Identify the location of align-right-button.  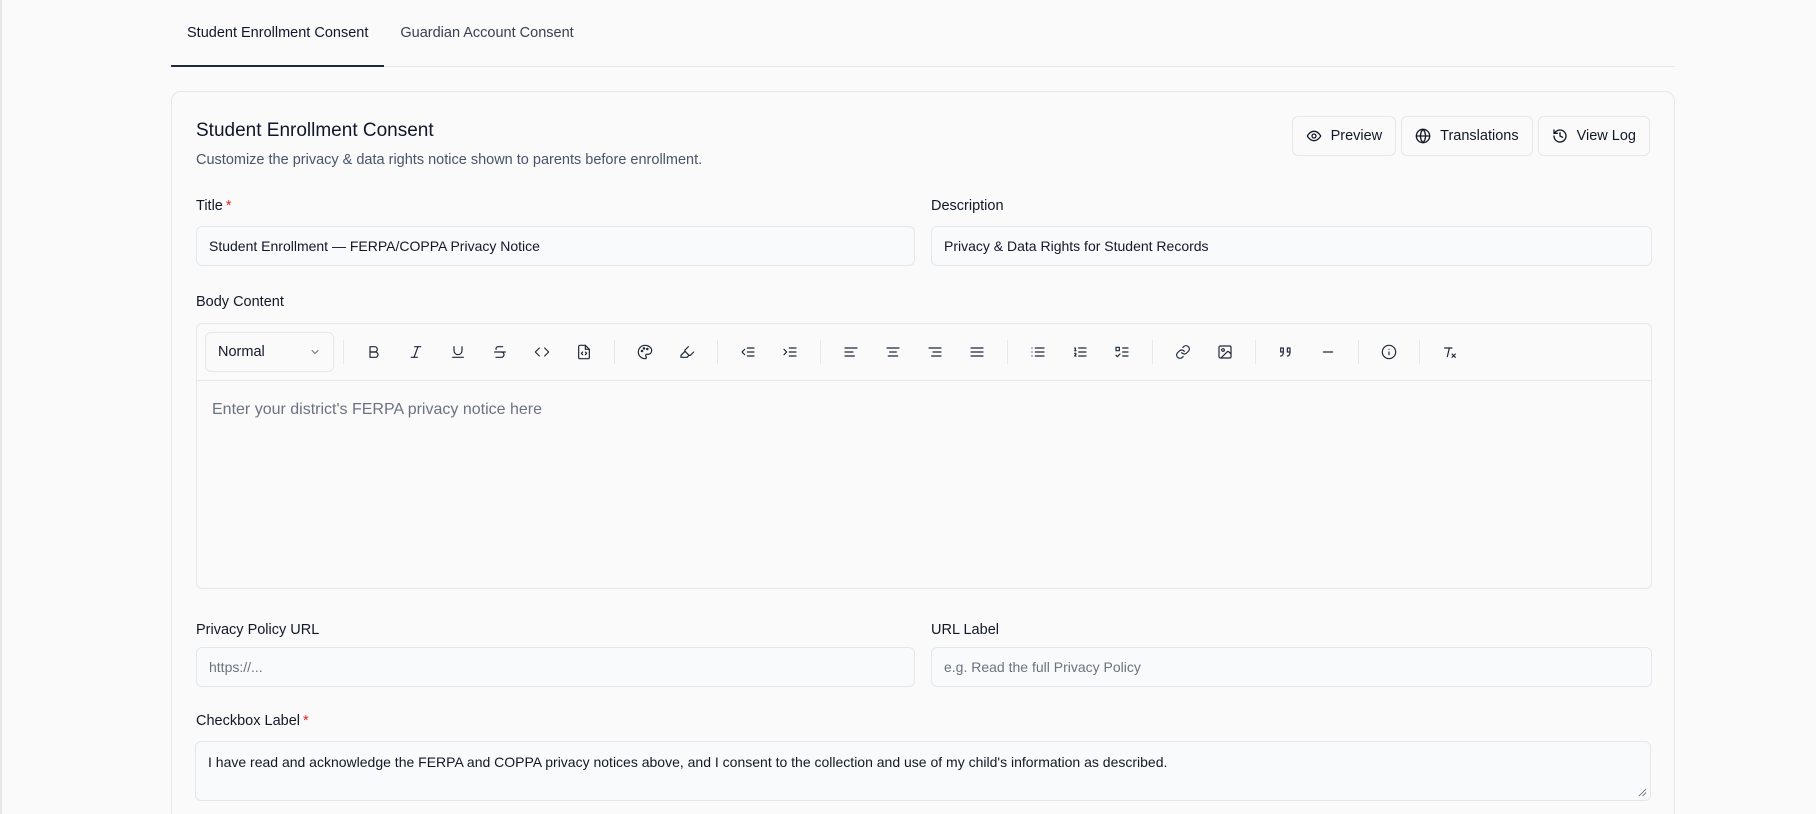
(935, 352).